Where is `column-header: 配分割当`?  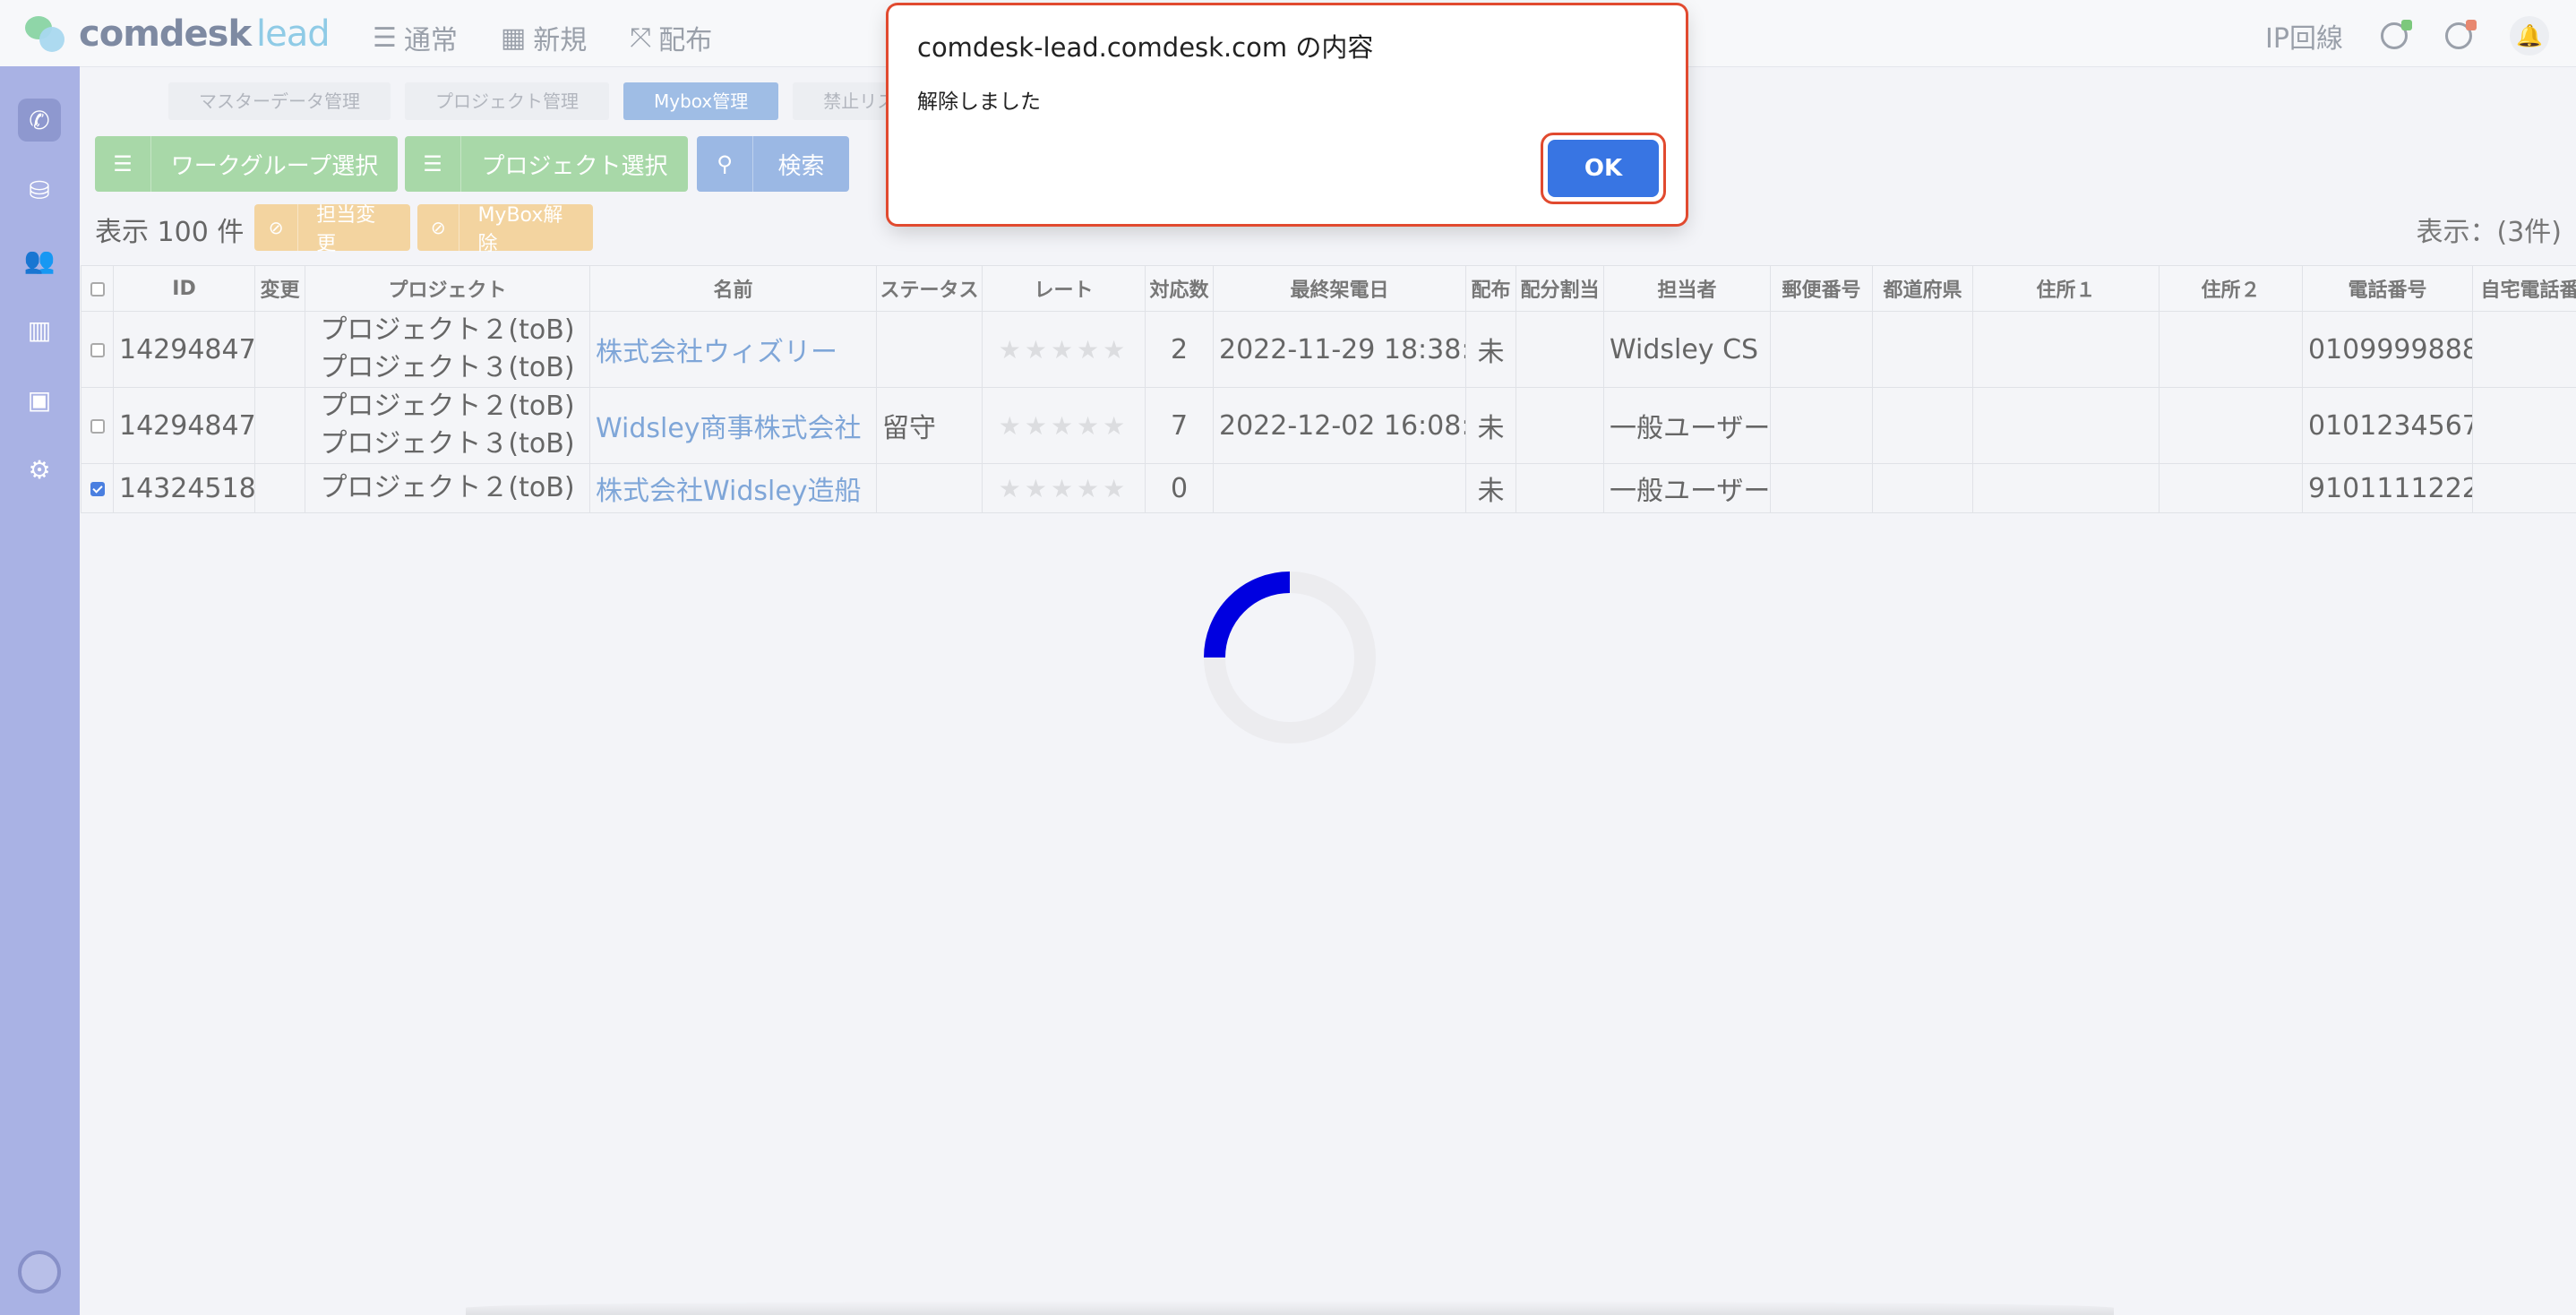 column-header: 配分割当 is located at coordinates (1560, 288).